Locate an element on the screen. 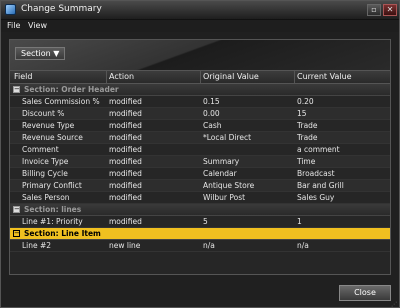 The image size is (400, 308). window-close-button: ✕ is located at coordinates (390, 10).